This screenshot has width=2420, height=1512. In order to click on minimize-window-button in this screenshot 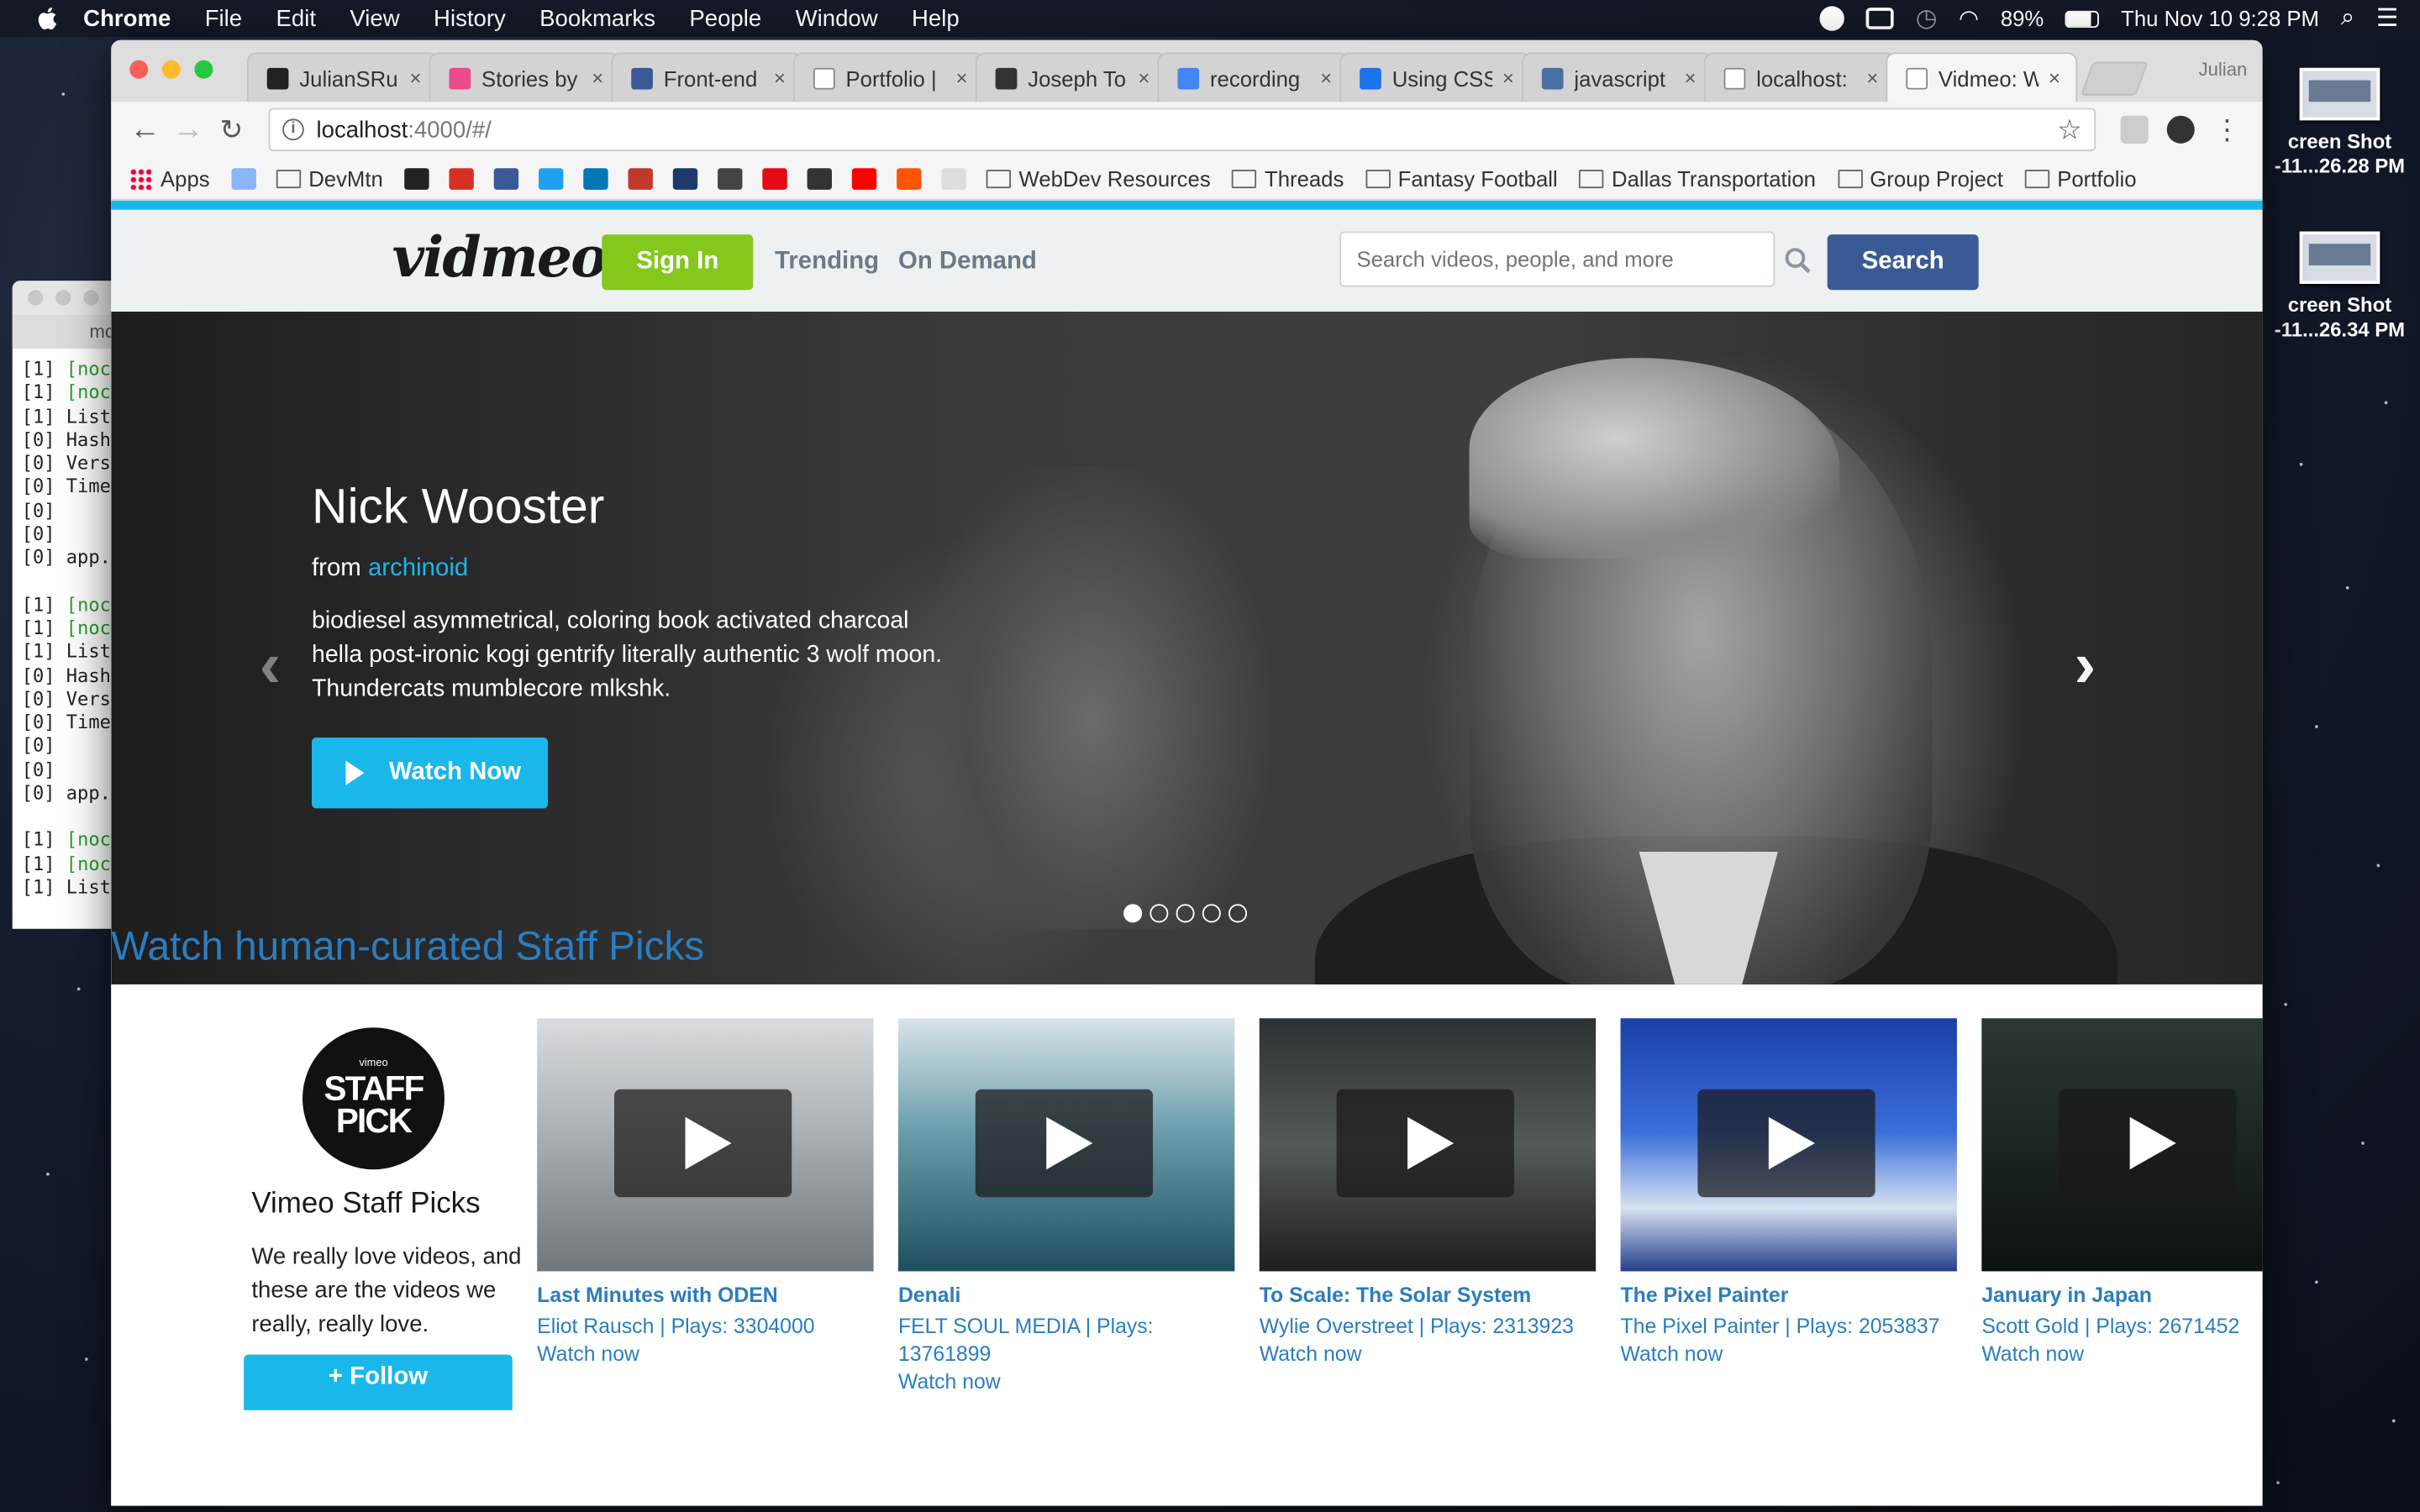, I will do `click(171, 69)`.